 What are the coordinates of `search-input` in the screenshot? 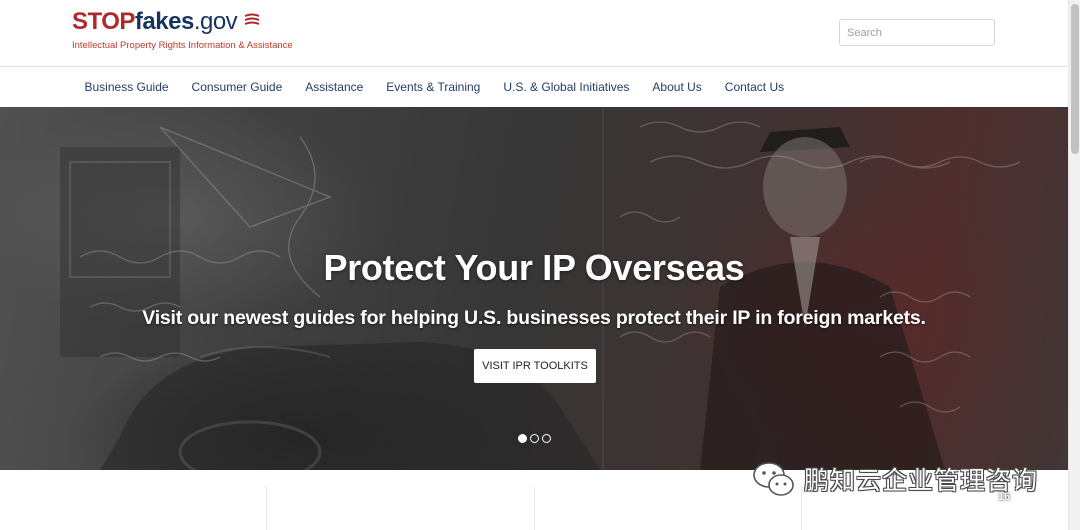 It's located at (917, 32).